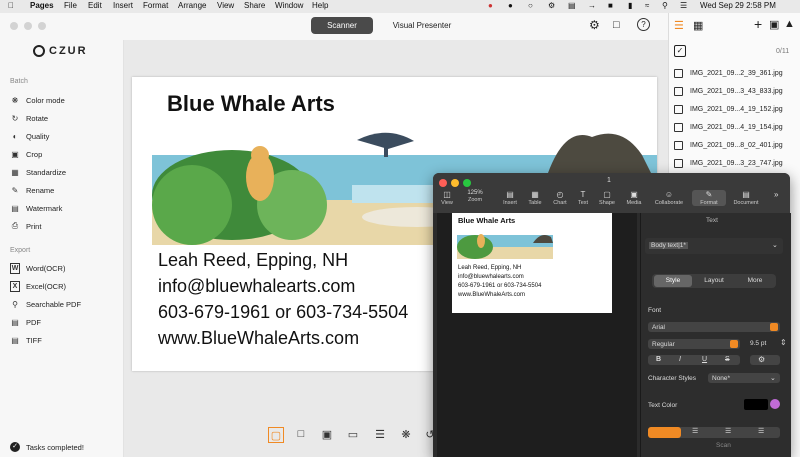  I want to click on window-minimize-button, so click(28, 26).